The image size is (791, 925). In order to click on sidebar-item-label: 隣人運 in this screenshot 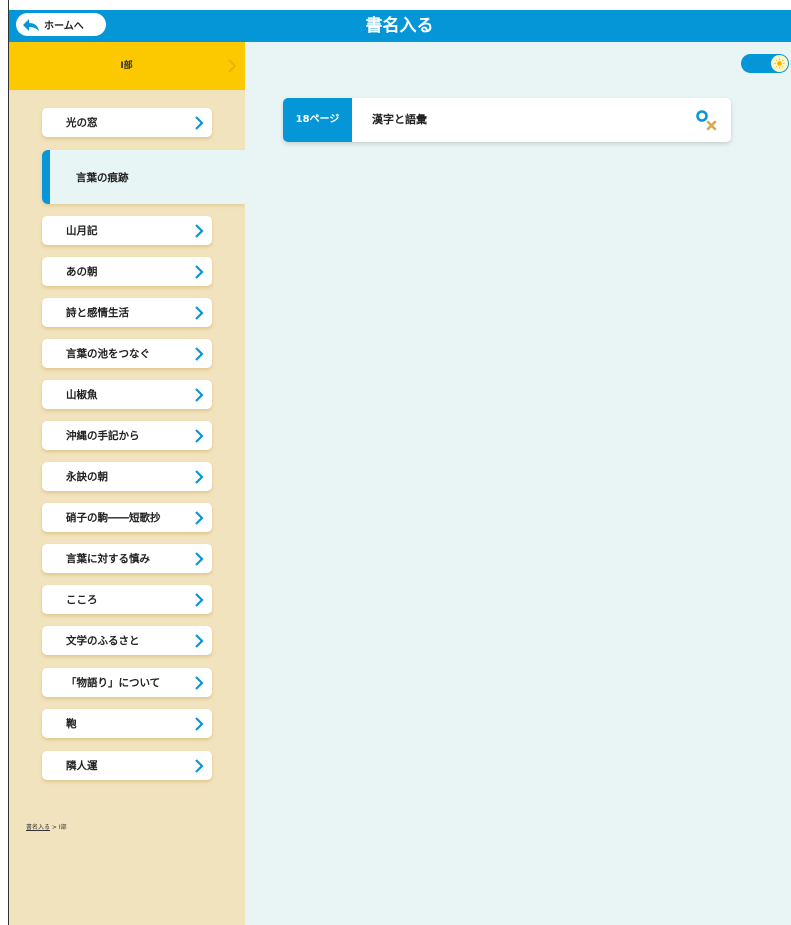, I will do `click(82, 766)`.